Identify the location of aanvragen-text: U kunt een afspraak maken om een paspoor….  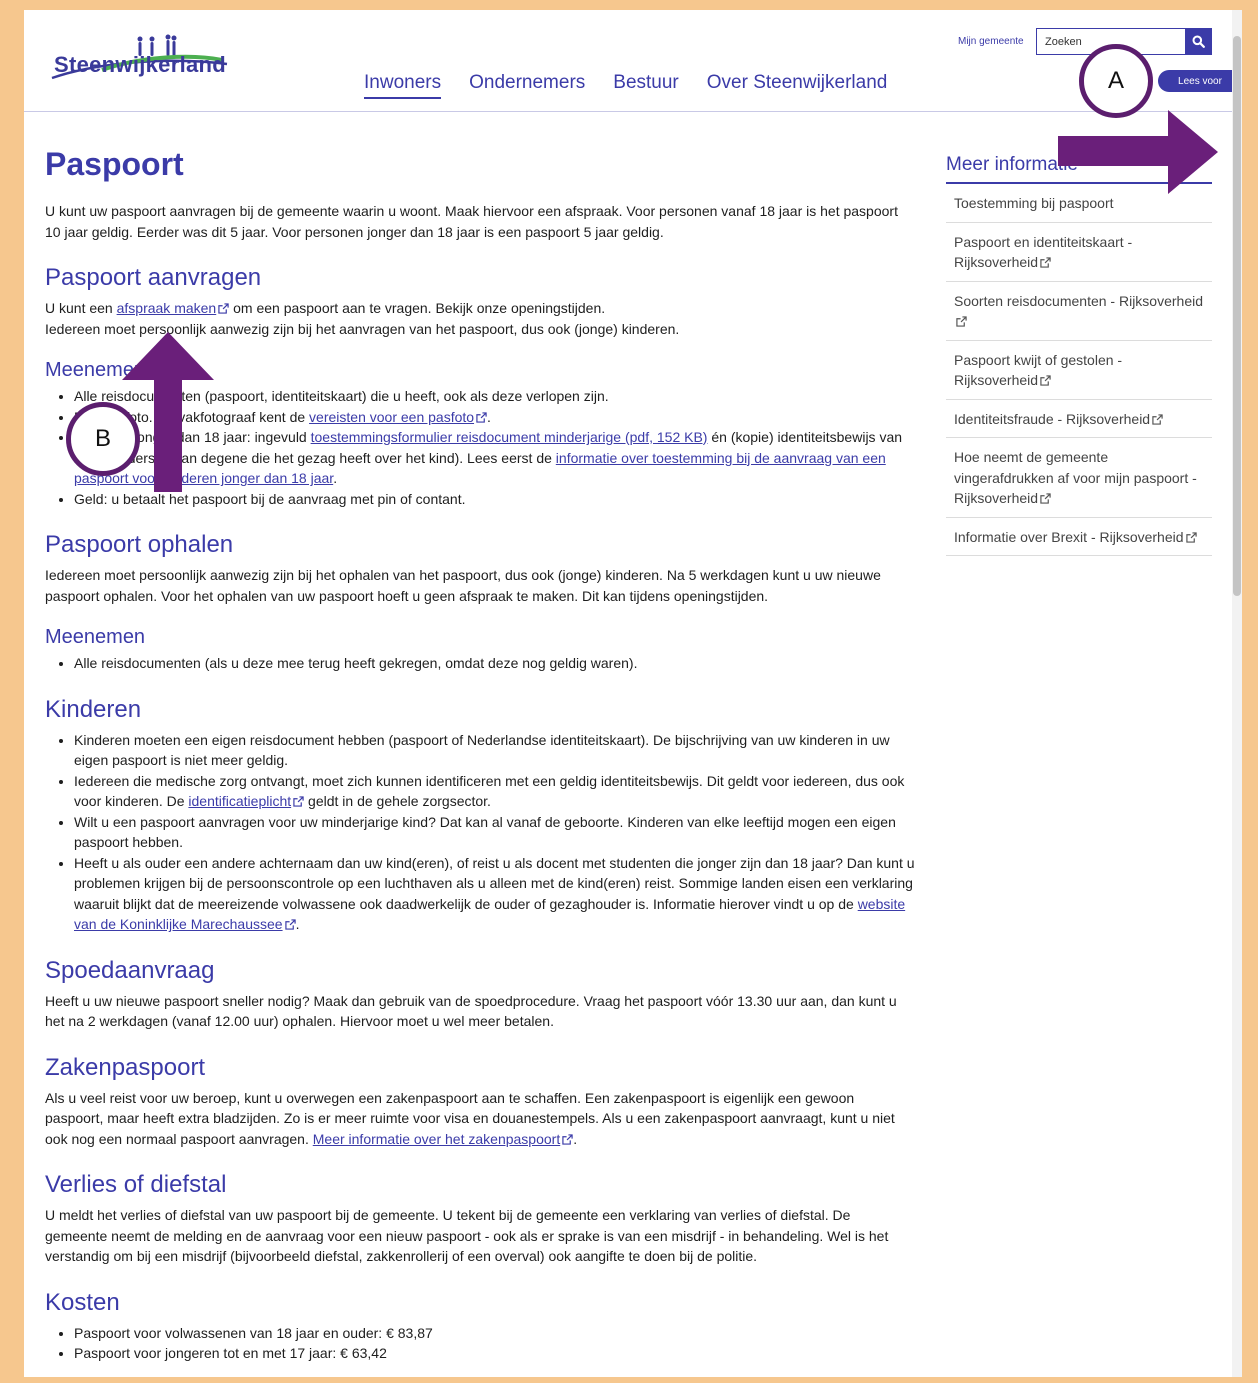
(325, 308).